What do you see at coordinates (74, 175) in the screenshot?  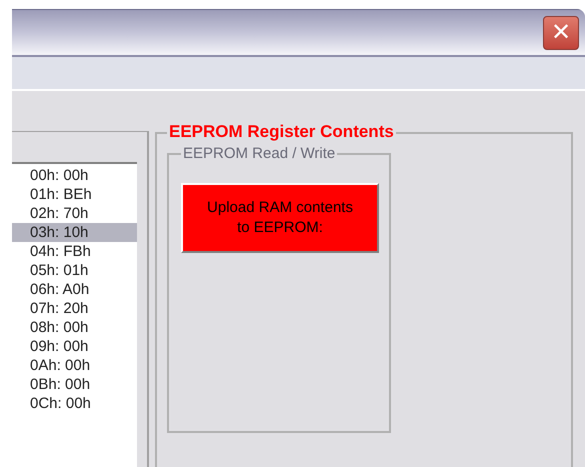 I see `register-item: 00h` at bounding box center [74, 175].